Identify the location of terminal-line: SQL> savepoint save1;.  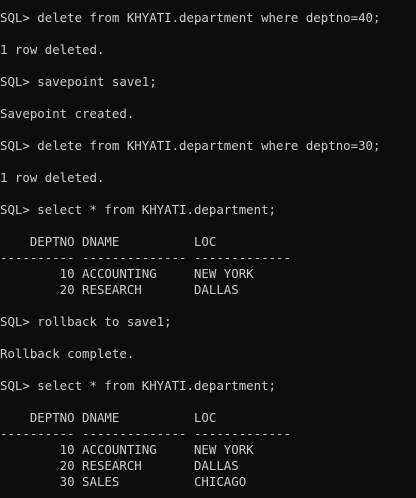
(78, 81).